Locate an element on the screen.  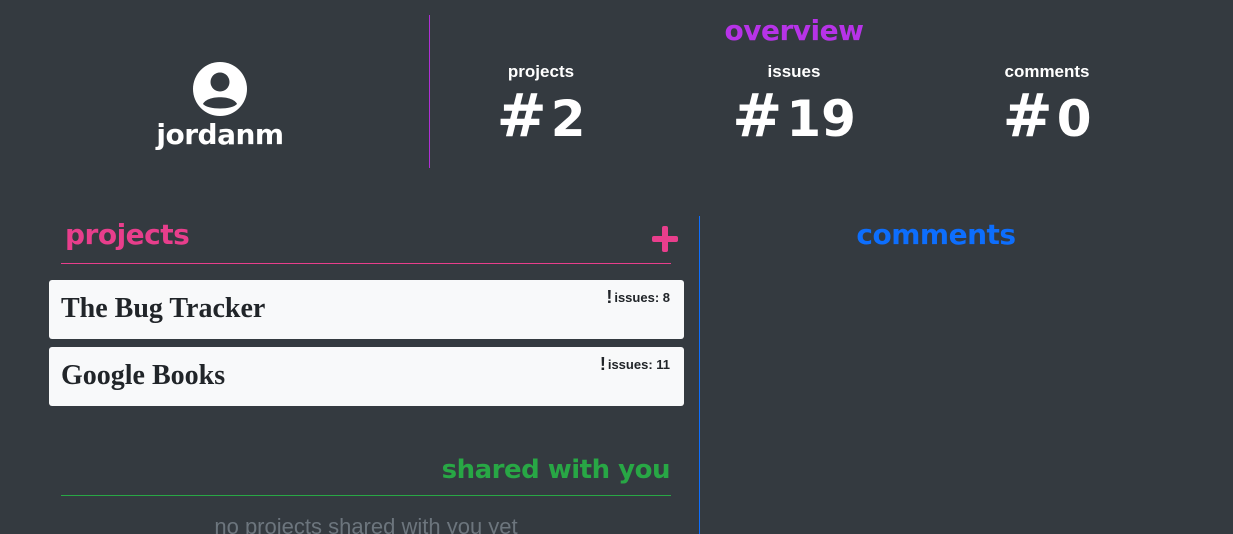
shared-empty-message: no projects shared with you yet is located at coordinates (366, 524).